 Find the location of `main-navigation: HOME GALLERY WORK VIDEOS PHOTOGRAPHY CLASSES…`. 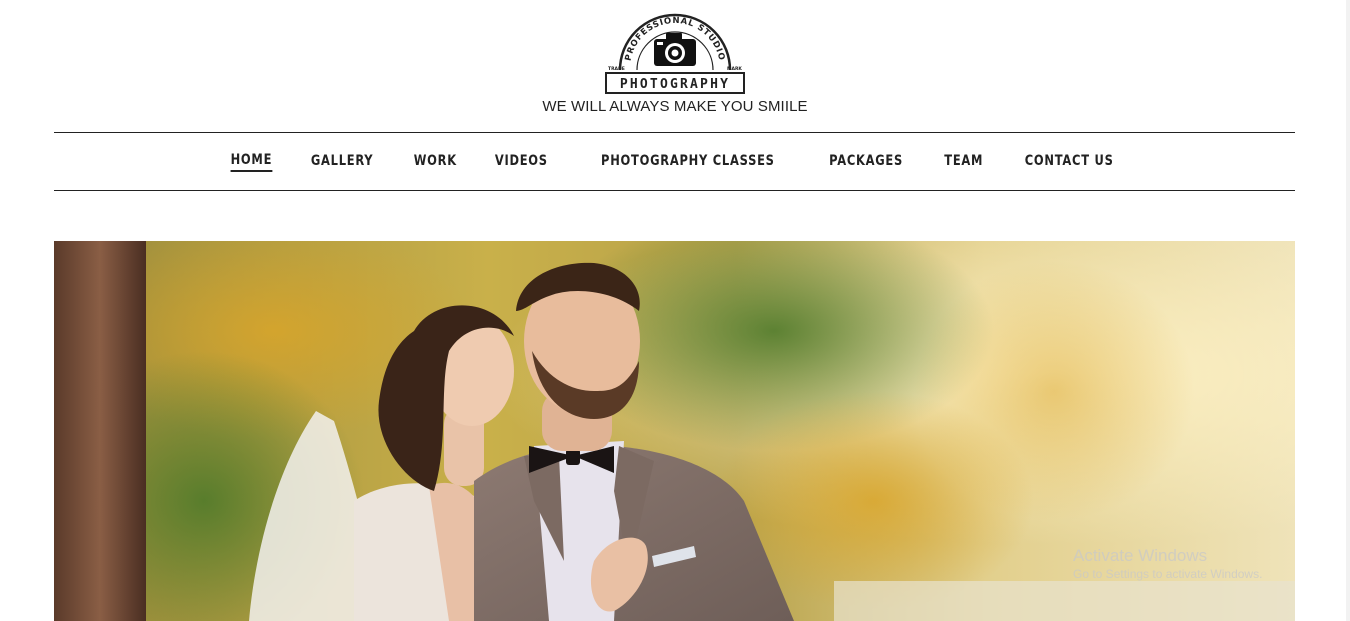

main-navigation: HOME GALLERY WORK VIDEOS PHOTOGRAPHY CLASSES… is located at coordinates (674, 161).